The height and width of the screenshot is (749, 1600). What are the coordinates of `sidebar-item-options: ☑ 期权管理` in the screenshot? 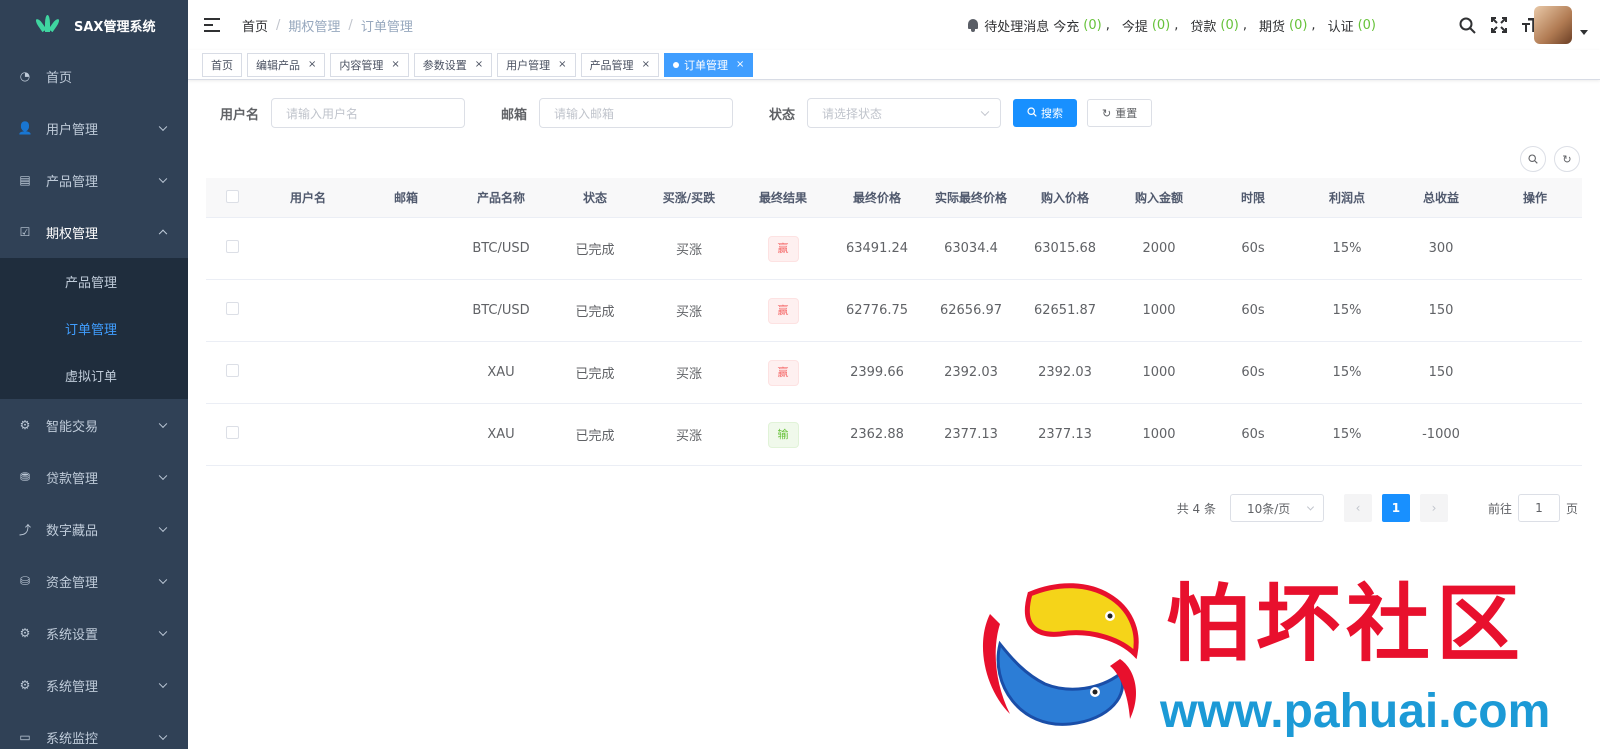 It's located at (94, 232).